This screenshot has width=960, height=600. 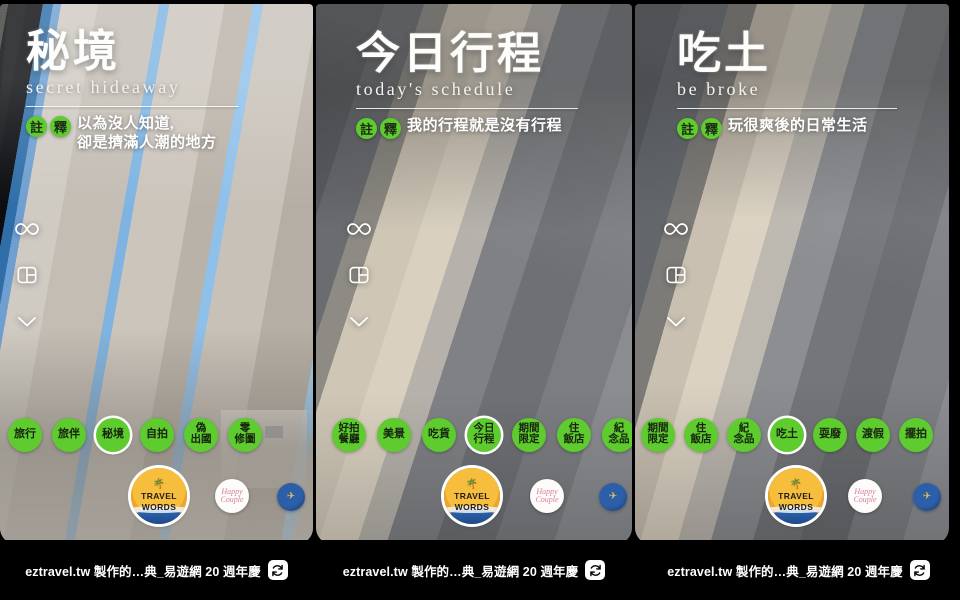 What do you see at coordinates (701, 439) in the screenshot?
I see `chip-label-line: 飯店` at bounding box center [701, 439].